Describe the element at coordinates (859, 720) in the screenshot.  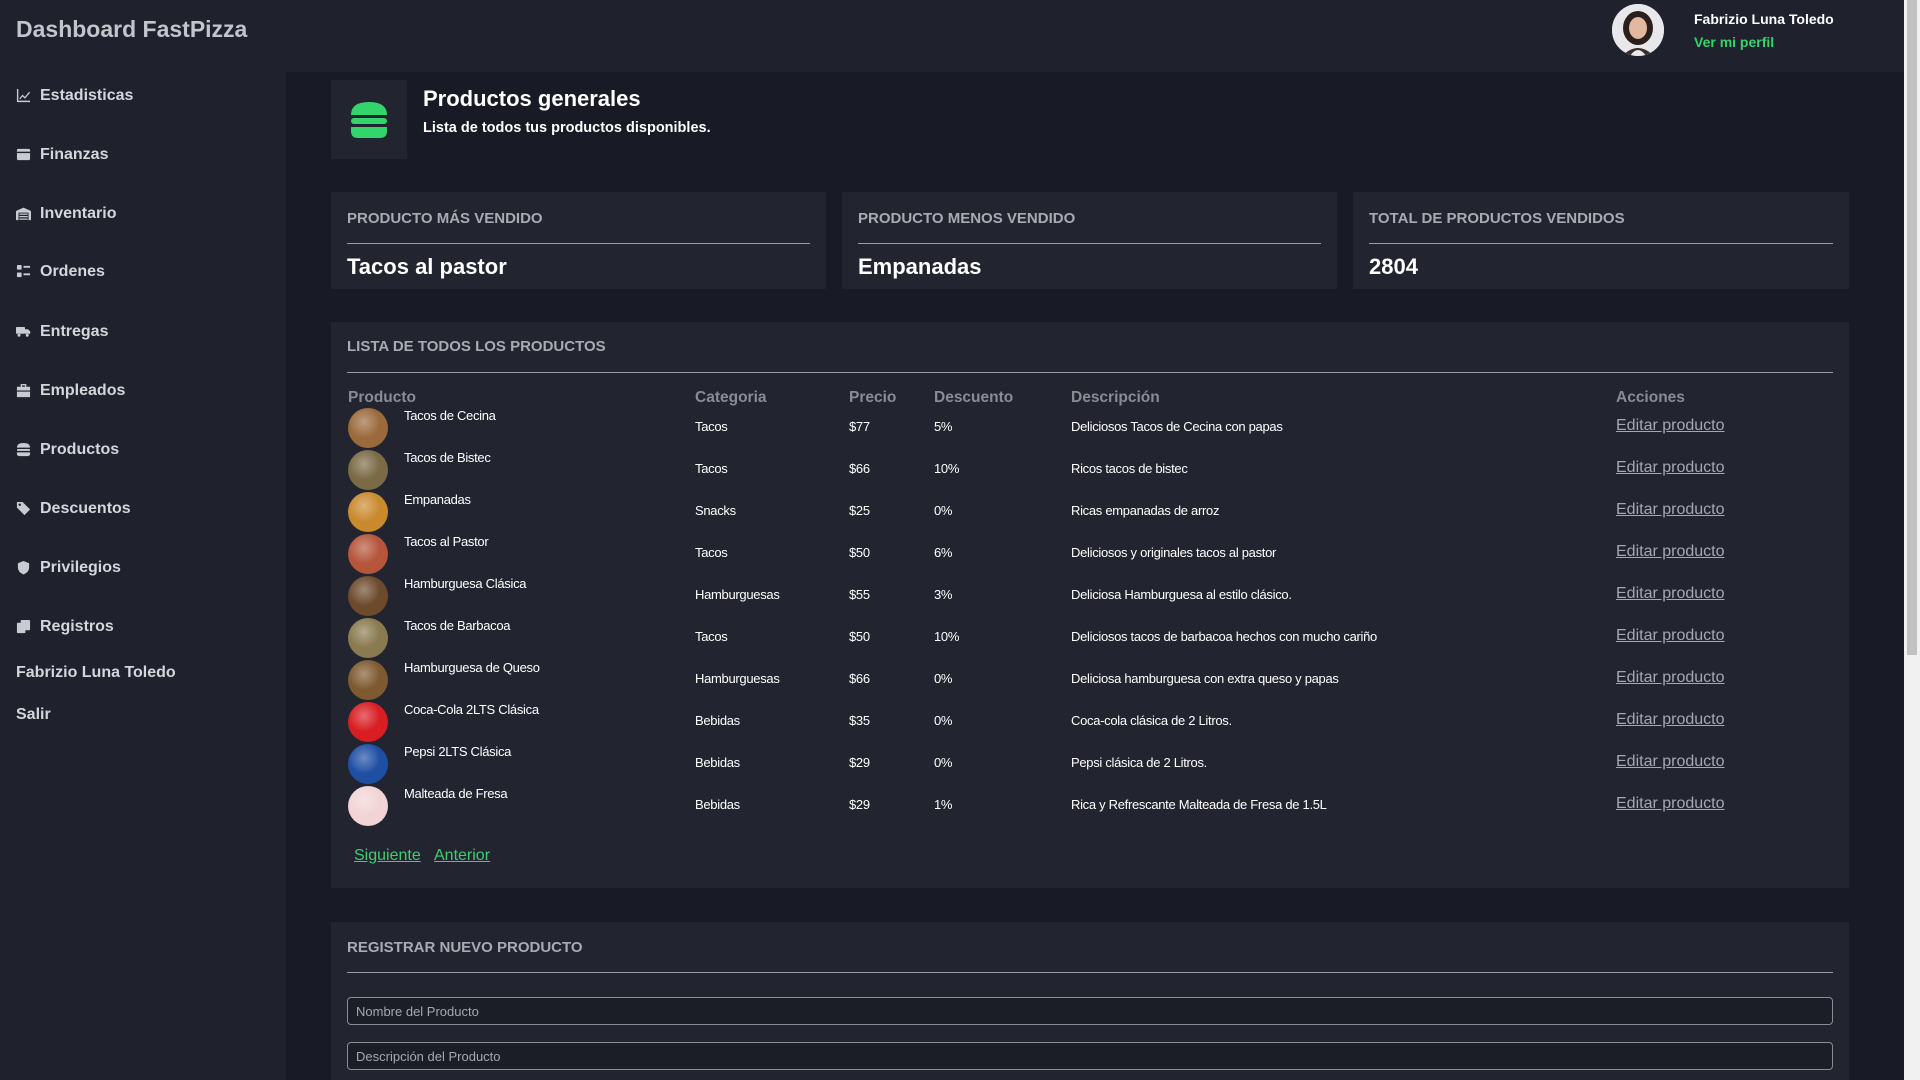
I see `product-price: $35` at that location.